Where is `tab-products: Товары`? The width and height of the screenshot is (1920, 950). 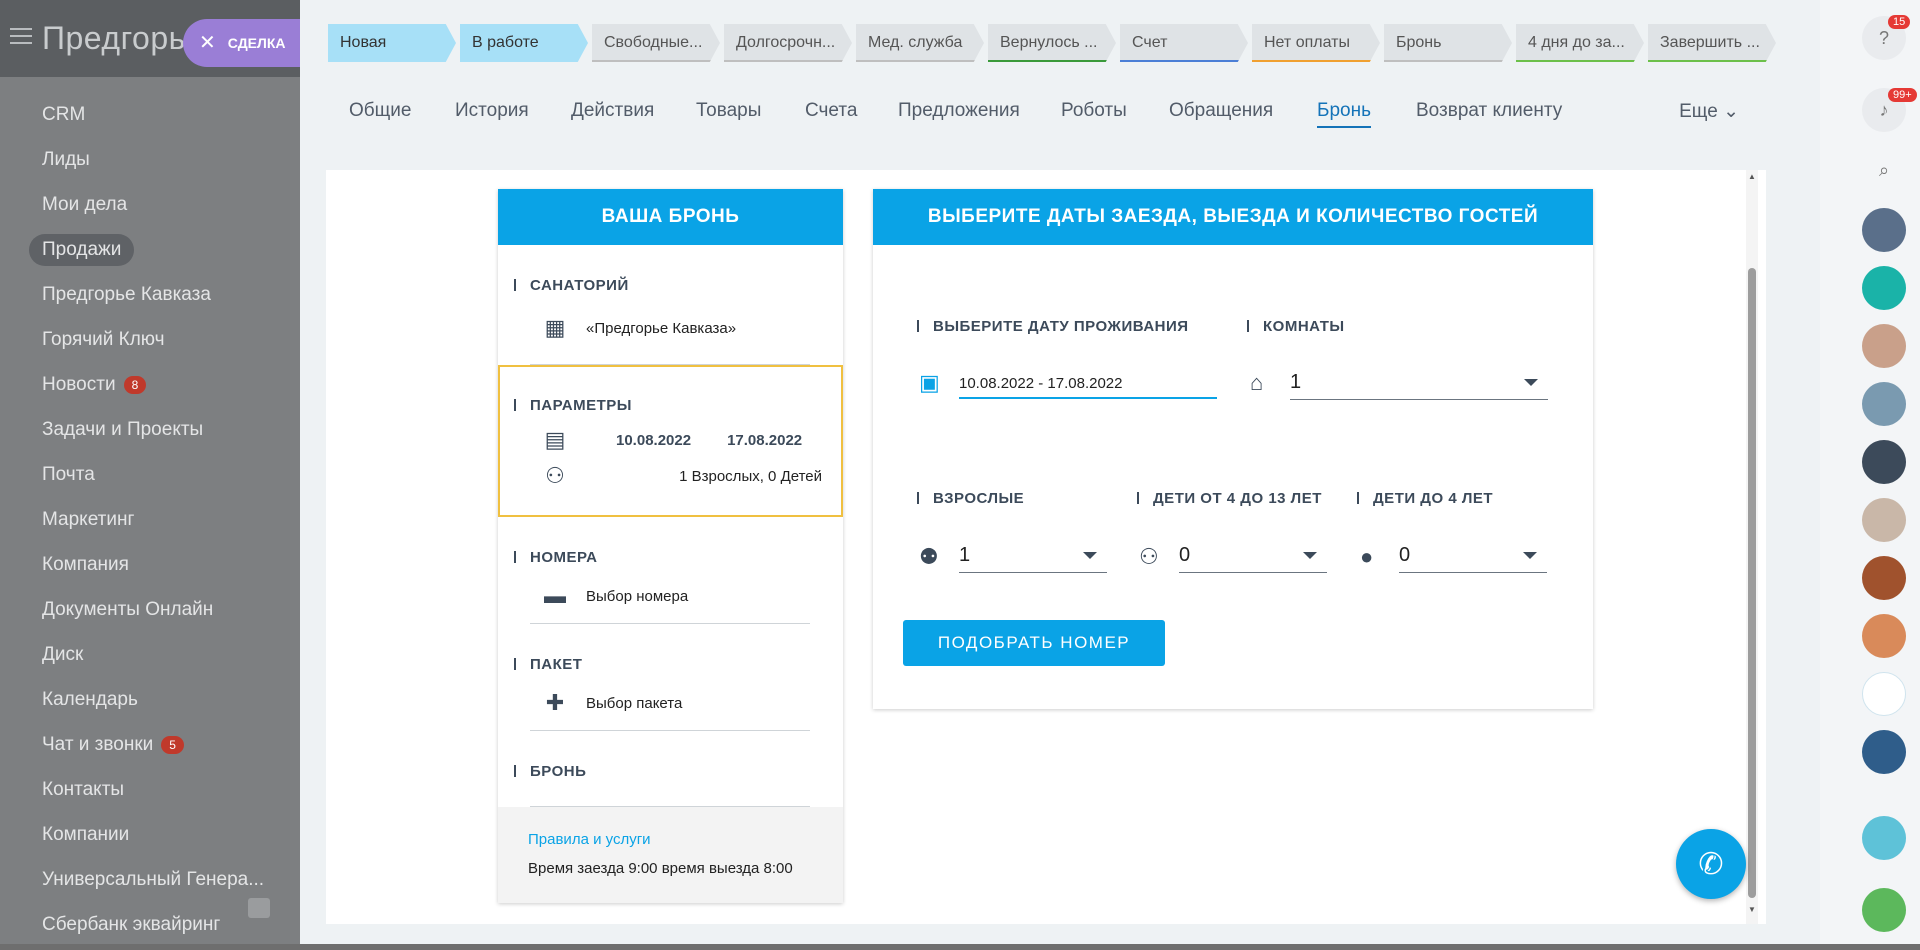
tab-products: Товары is located at coordinates (728, 111).